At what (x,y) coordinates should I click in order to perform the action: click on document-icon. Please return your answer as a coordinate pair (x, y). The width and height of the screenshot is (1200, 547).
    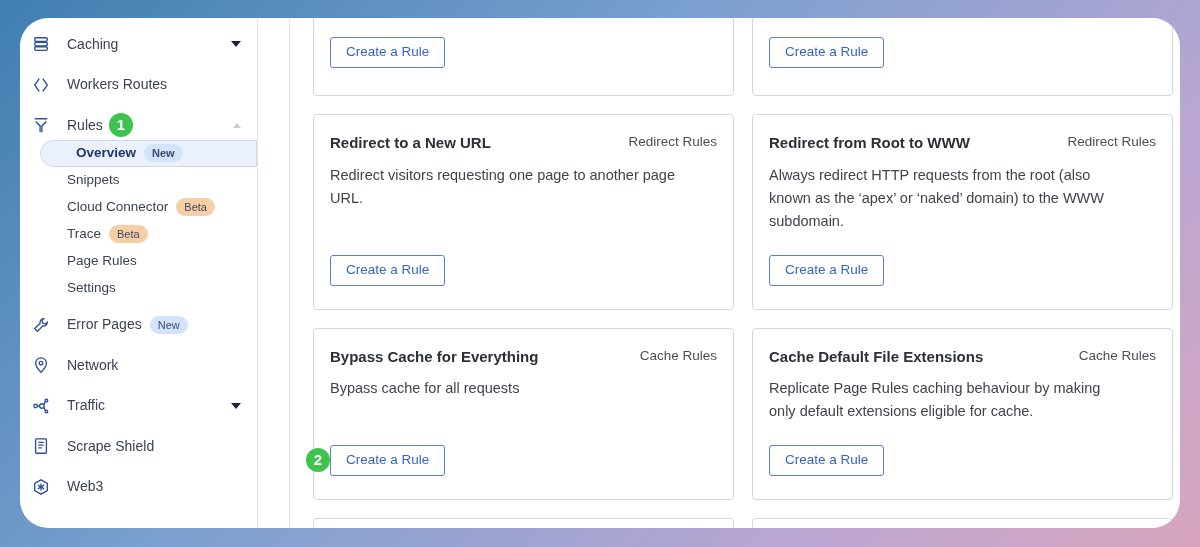
    Looking at the image, I should click on (41, 446).